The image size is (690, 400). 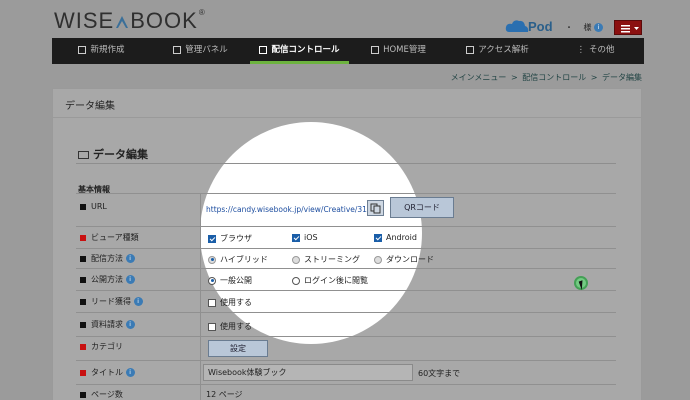 I want to click on row-label: 配信方法, so click(x=107, y=258).